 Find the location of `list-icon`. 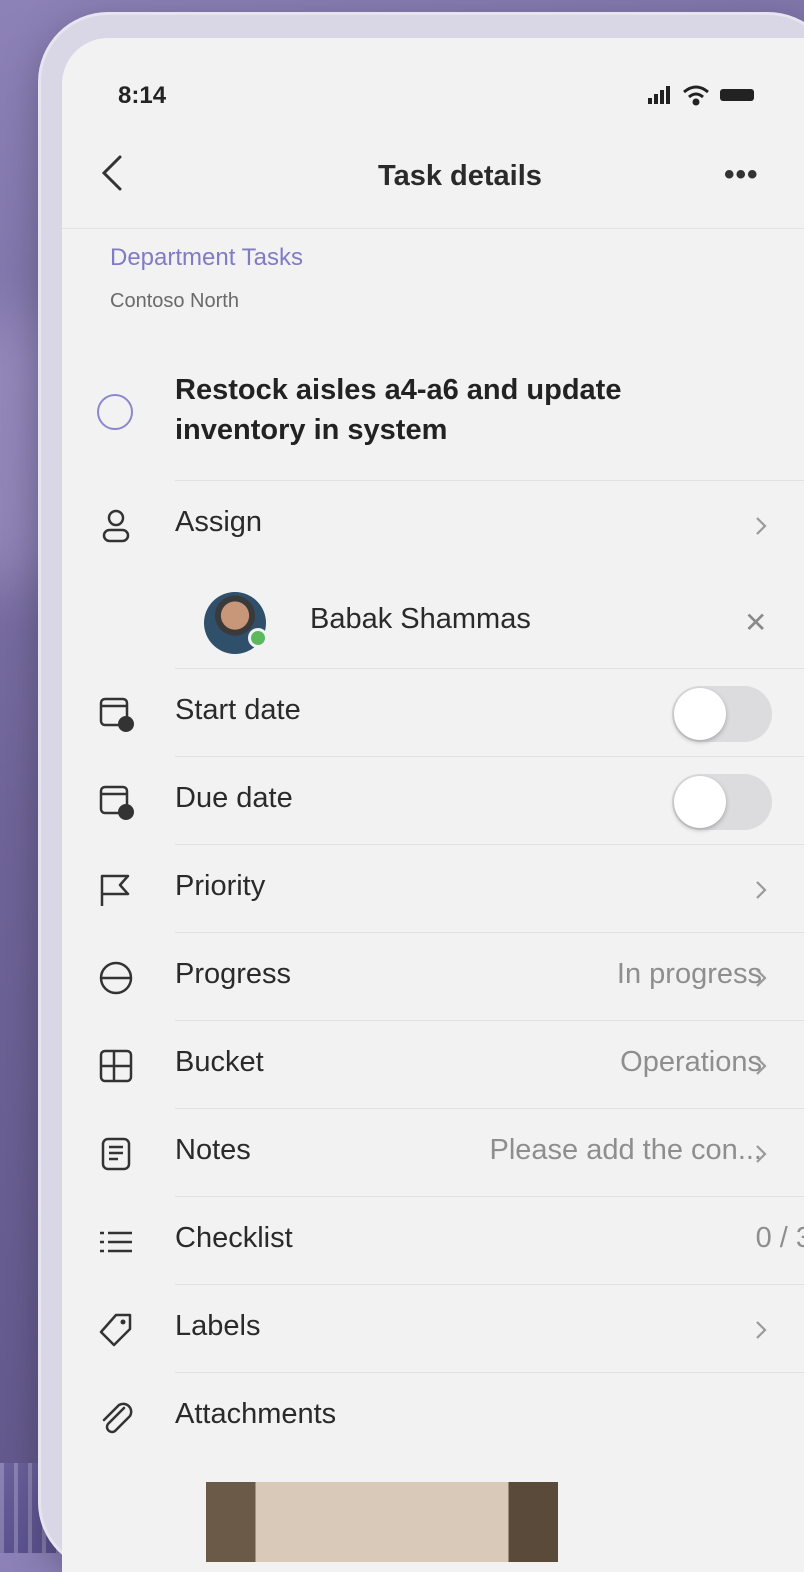

list-icon is located at coordinates (116, 1242).